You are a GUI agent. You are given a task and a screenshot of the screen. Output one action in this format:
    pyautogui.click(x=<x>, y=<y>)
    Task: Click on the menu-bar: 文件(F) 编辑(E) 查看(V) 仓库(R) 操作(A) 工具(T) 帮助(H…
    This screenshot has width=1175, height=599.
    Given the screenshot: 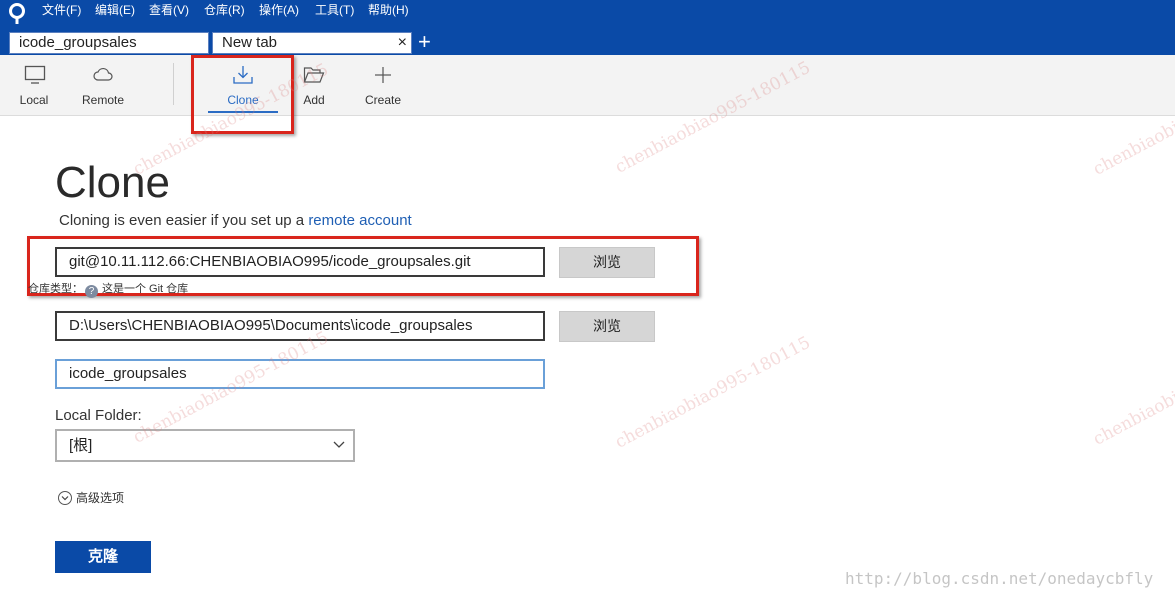 What is the action you would take?
    pyautogui.click(x=587, y=14)
    